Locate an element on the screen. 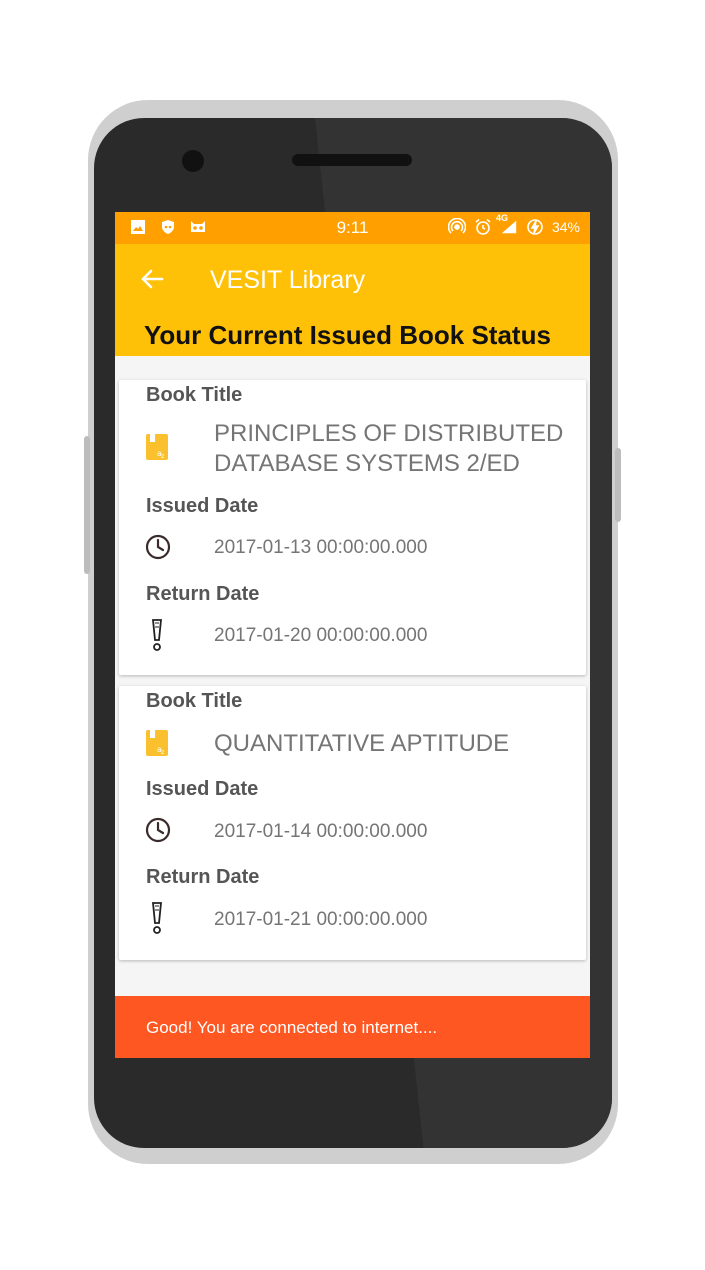  return-date-value: 2017-01-21 00:00:00.000 is located at coordinates (321, 919).